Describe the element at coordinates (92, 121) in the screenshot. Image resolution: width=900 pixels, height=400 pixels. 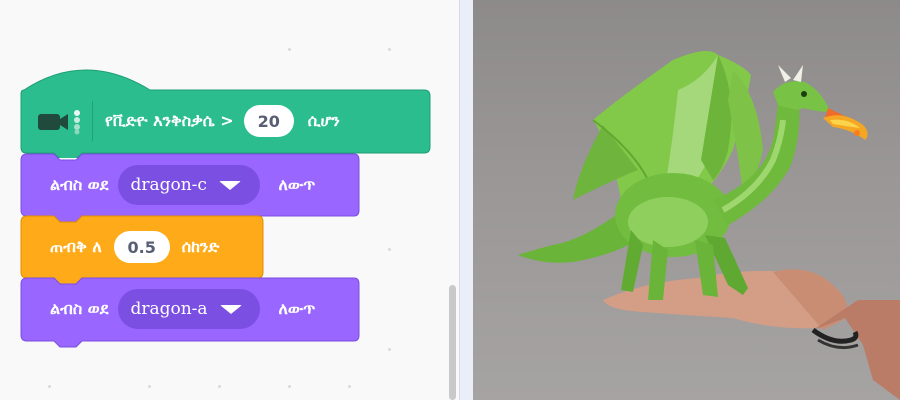
I see `block-divider` at that location.